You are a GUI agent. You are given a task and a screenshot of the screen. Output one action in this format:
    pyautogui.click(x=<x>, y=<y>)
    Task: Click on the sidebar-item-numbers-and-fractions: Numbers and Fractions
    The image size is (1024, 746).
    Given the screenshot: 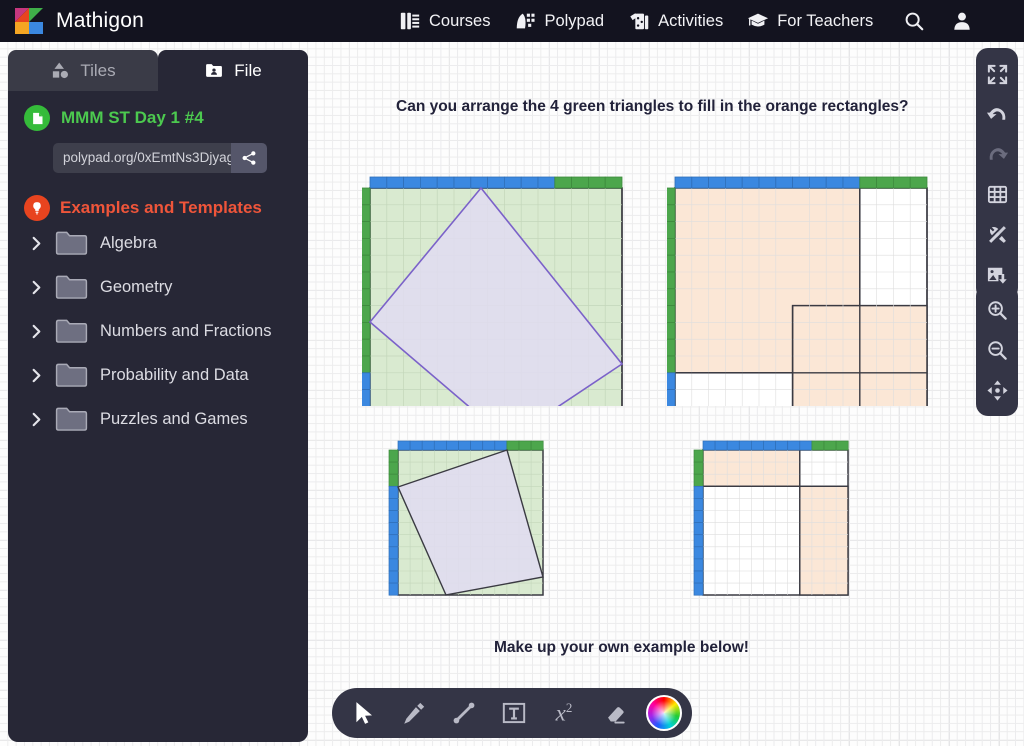 What is the action you would take?
    pyautogui.click(x=158, y=331)
    